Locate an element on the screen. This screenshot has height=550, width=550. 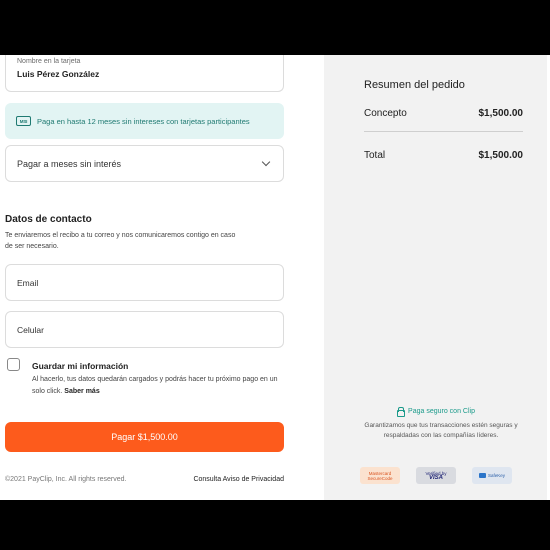
secure-payment-heading: Paga seguro con Clip is located at coordinates (435, 412).